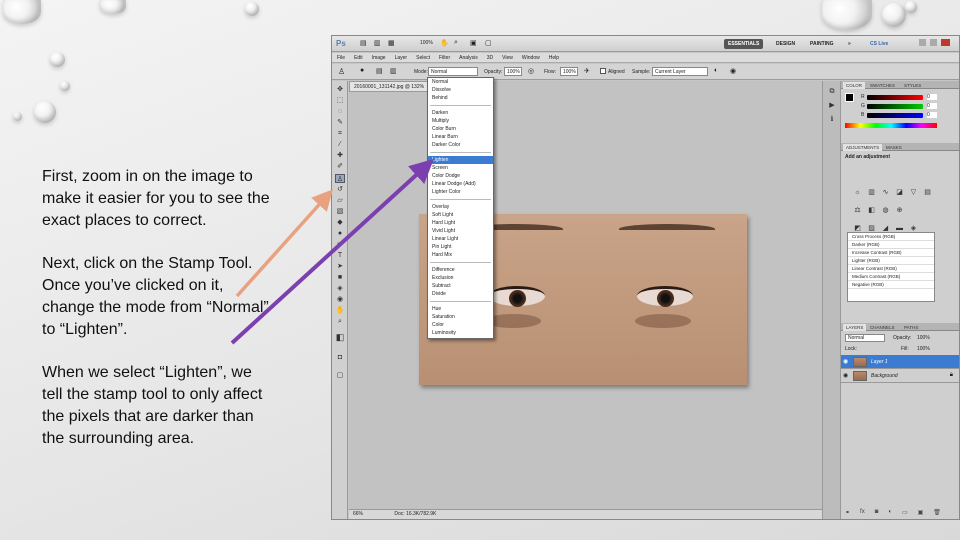  Describe the element at coordinates (554, 57) in the screenshot. I see `menu-help: Help` at that location.